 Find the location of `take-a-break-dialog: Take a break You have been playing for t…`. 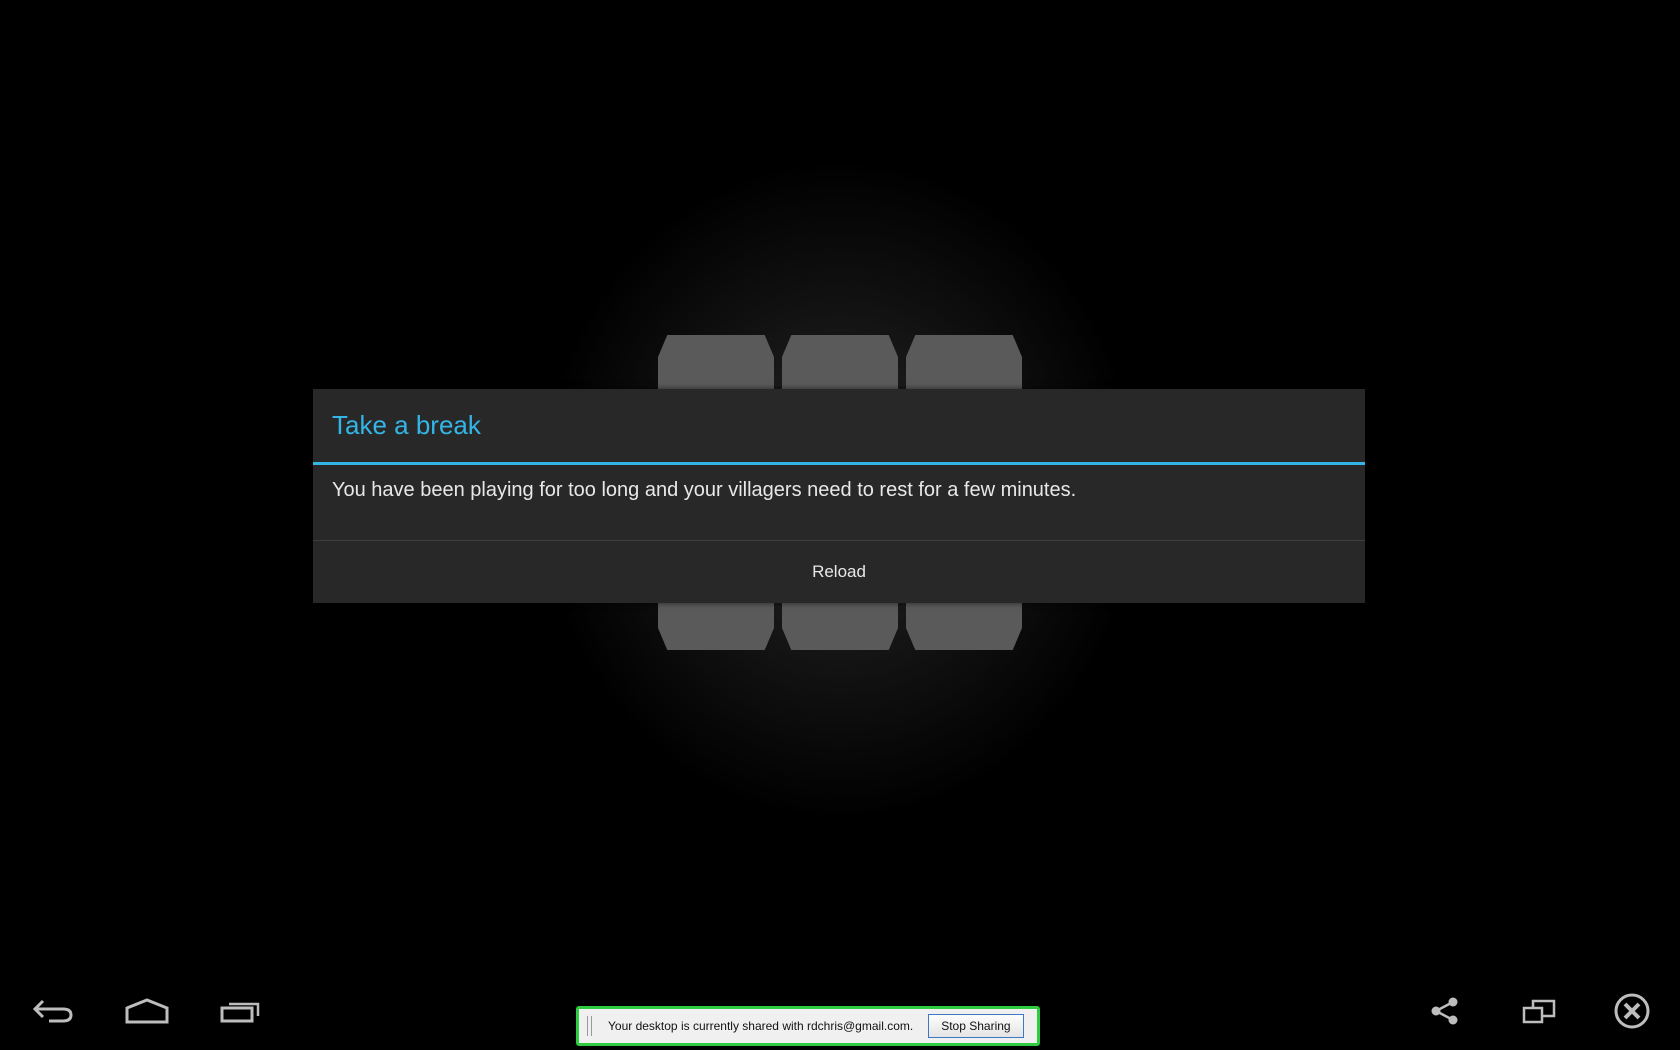

take-a-break-dialog: Take a break You have been playing for t… is located at coordinates (839, 496).